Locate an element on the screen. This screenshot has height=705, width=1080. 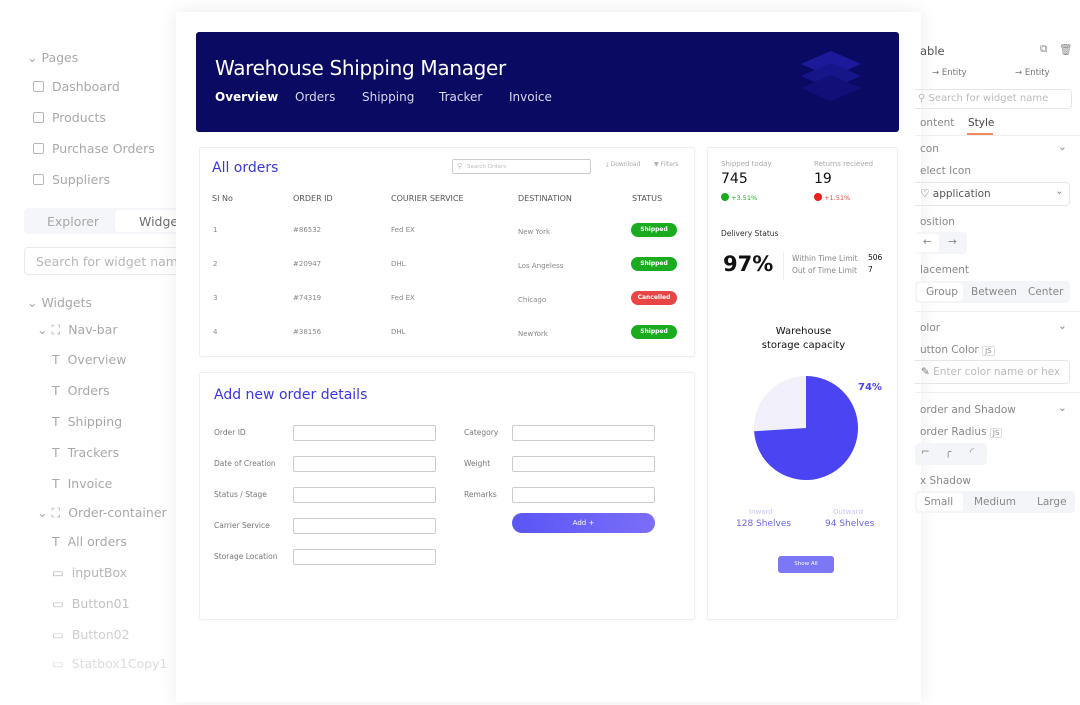
container-icon: ⛶ is located at coordinates (56, 329).